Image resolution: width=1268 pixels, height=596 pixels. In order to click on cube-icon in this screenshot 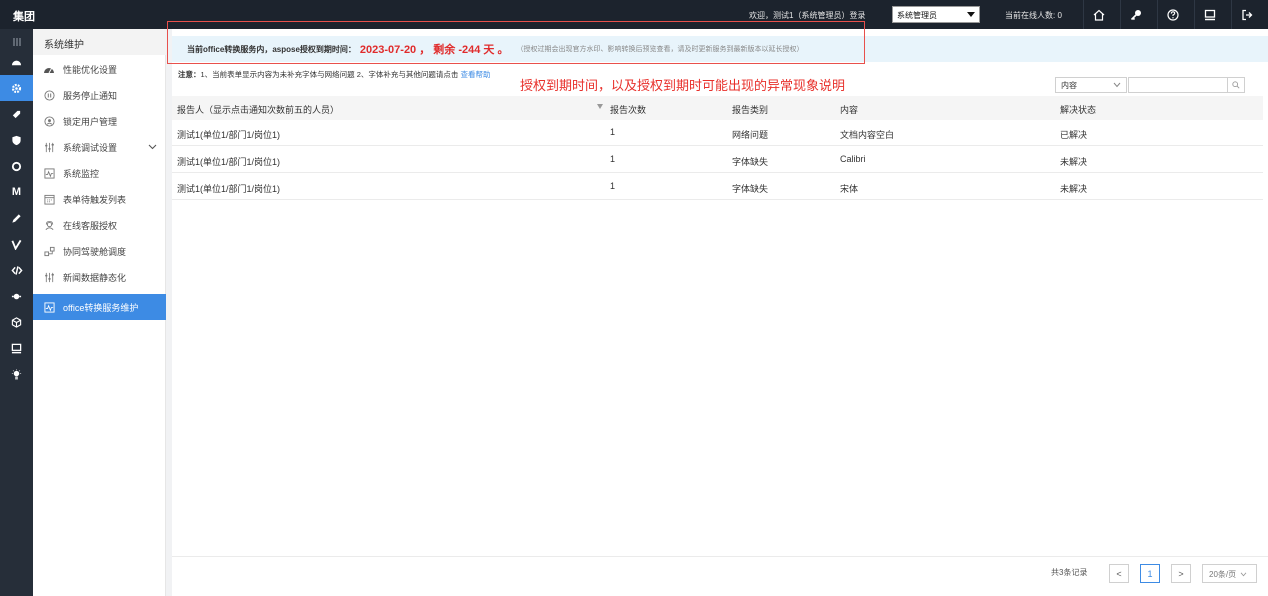, I will do `click(16, 322)`.